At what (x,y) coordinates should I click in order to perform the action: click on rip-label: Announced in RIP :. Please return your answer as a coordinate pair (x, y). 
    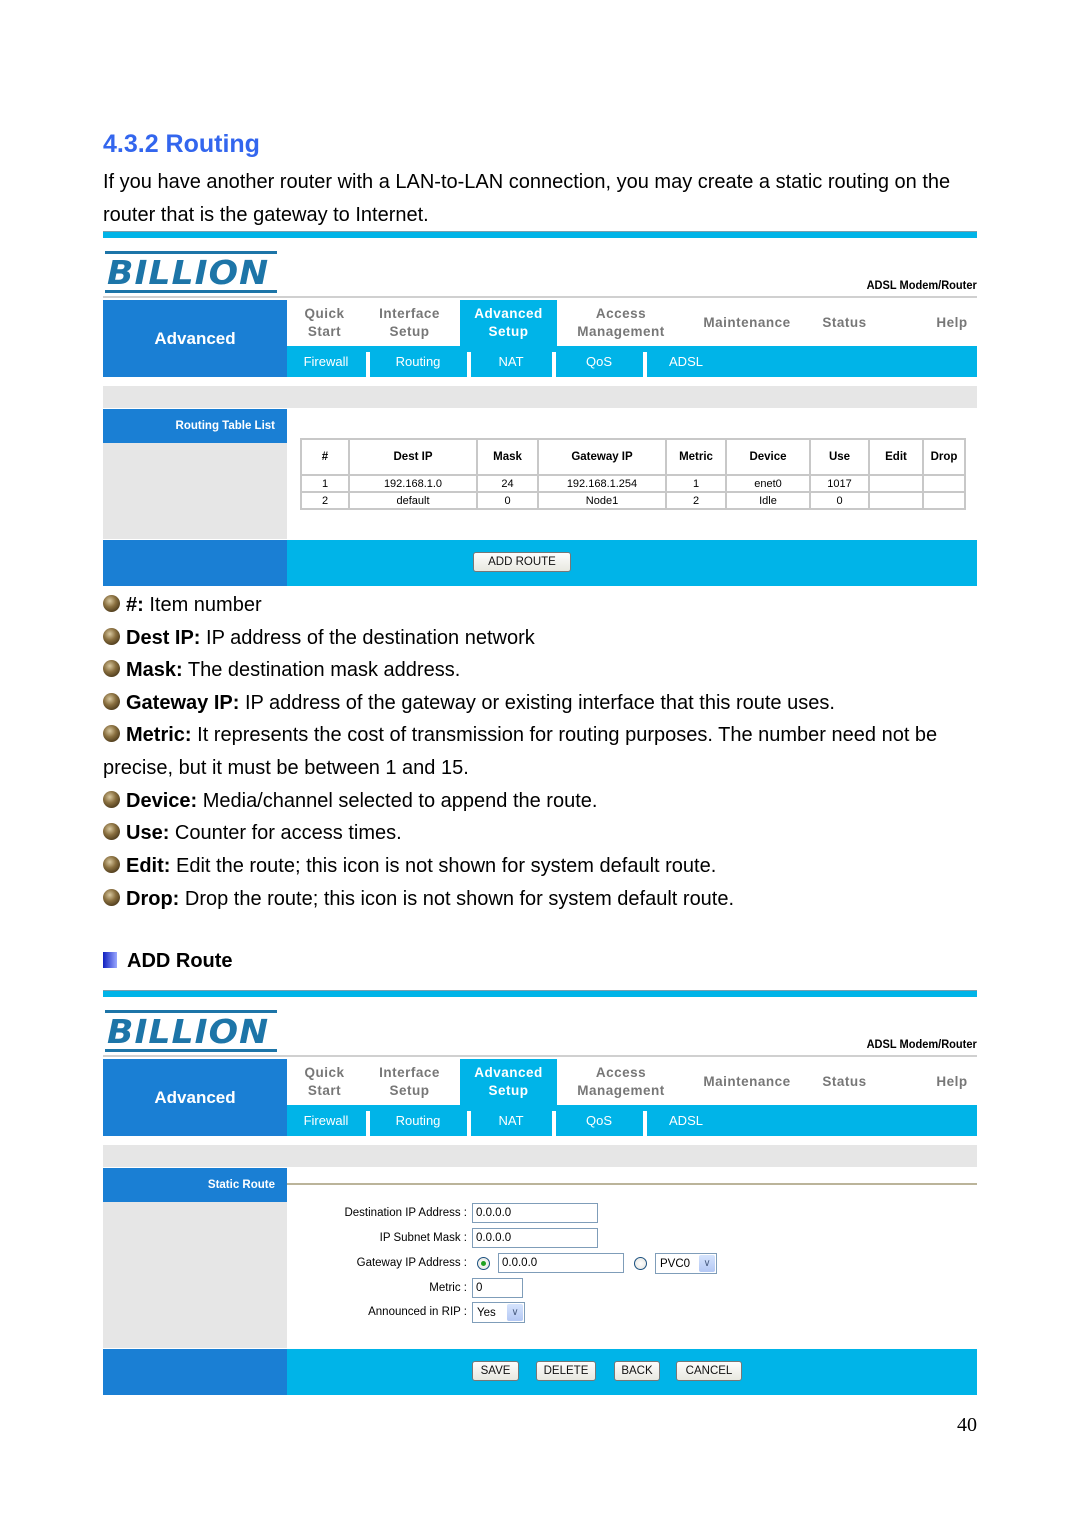
    Looking at the image, I should click on (417, 1312).